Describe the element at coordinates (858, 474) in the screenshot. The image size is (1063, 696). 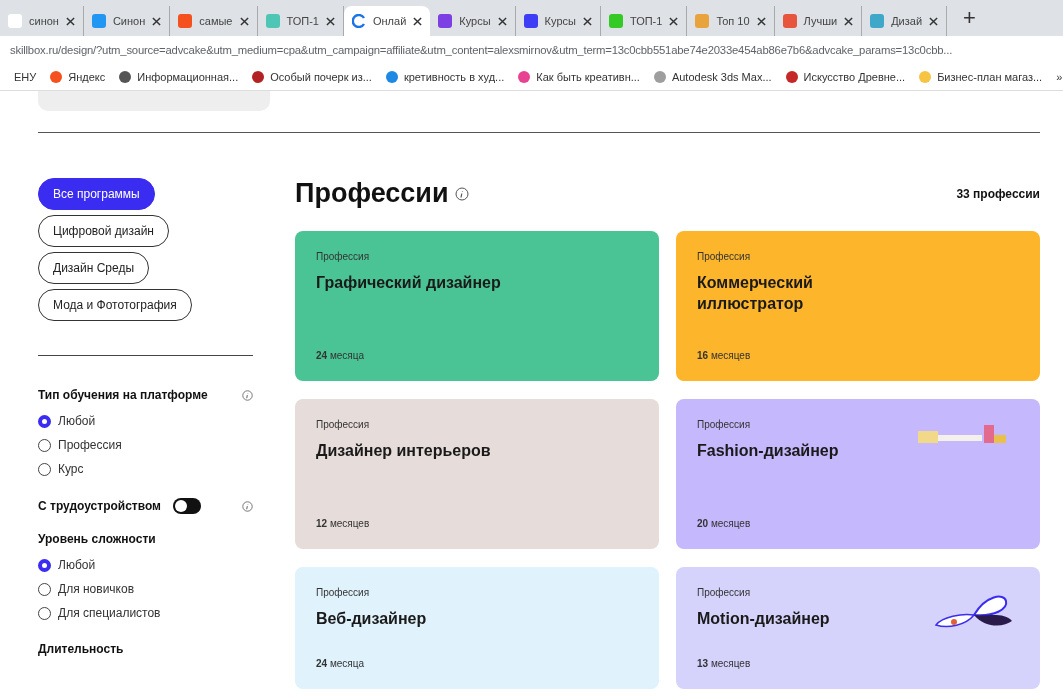
I see `course-card: Профессия Fashion-дизайнер 20 месяцев` at that location.